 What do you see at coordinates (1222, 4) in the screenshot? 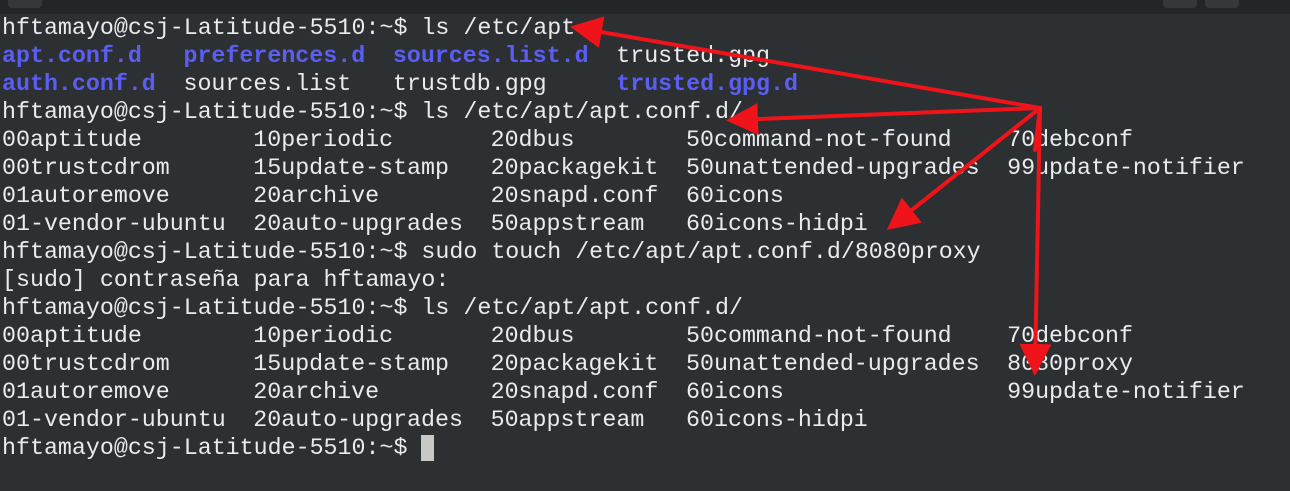
I see `close-button` at bounding box center [1222, 4].